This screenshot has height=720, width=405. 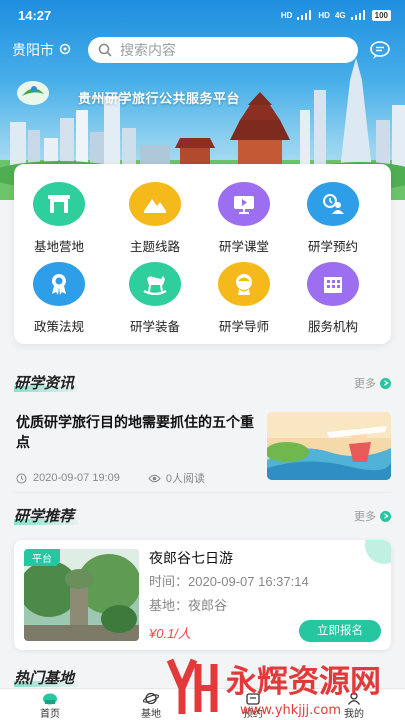 I want to click on city-selector: 贵阳市, so click(x=42, y=50).